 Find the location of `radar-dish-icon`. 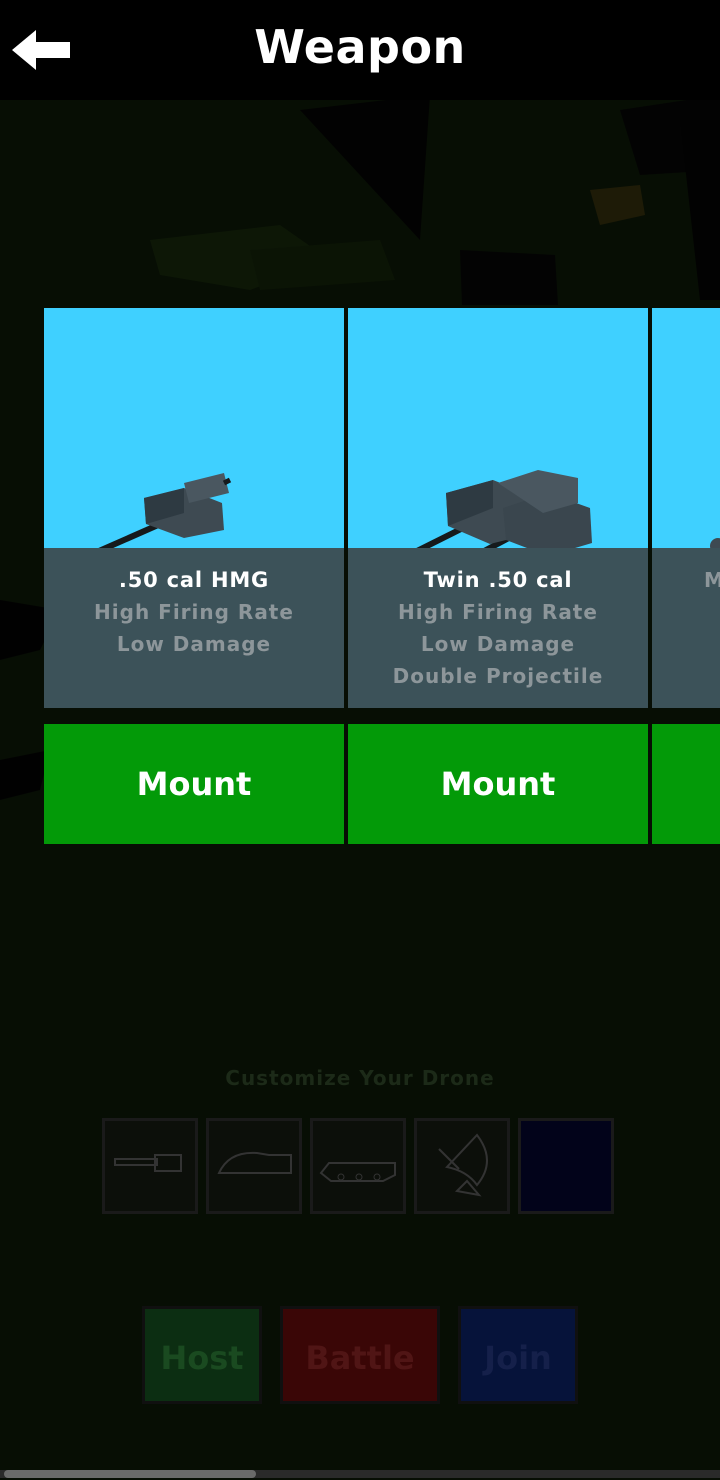

radar-dish-icon is located at coordinates (463, 1165).